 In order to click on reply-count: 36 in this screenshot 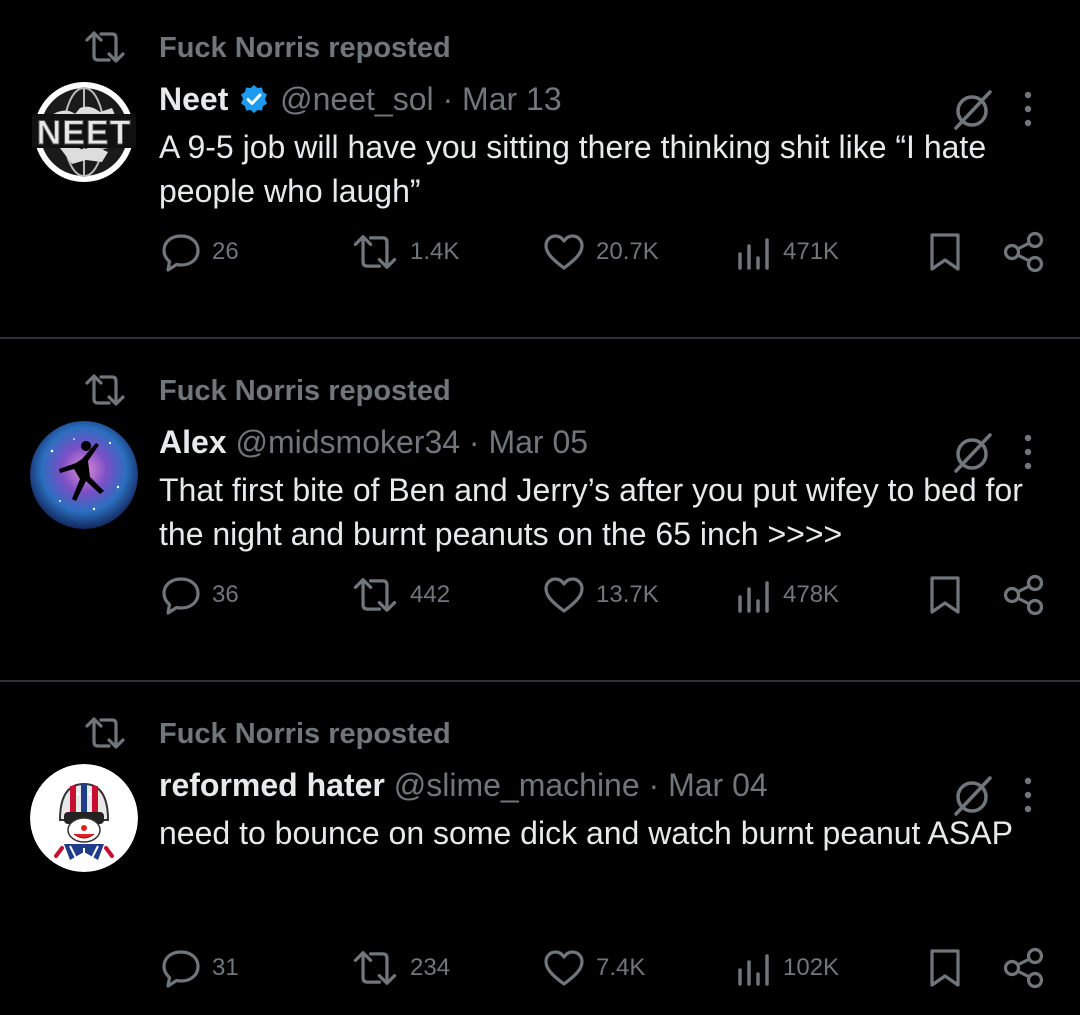, I will do `click(225, 594)`.